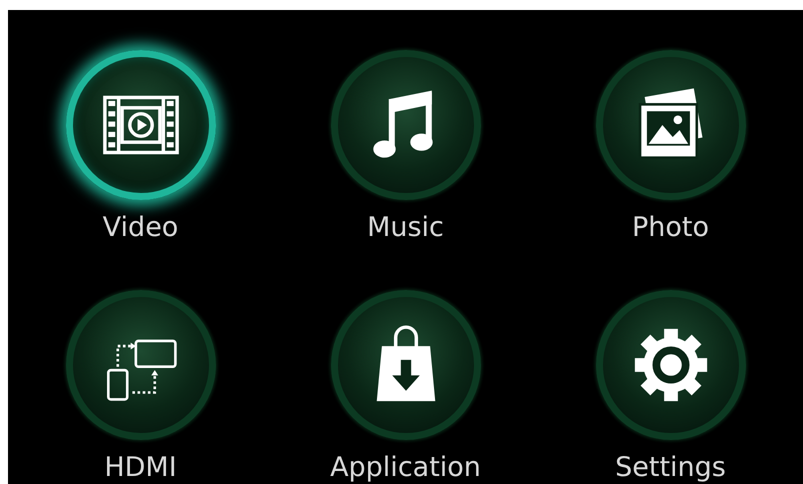 The image size is (803, 484). Describe the element at coordinates (141, 125) in the screenshot. I see `menu-tile` at that location.